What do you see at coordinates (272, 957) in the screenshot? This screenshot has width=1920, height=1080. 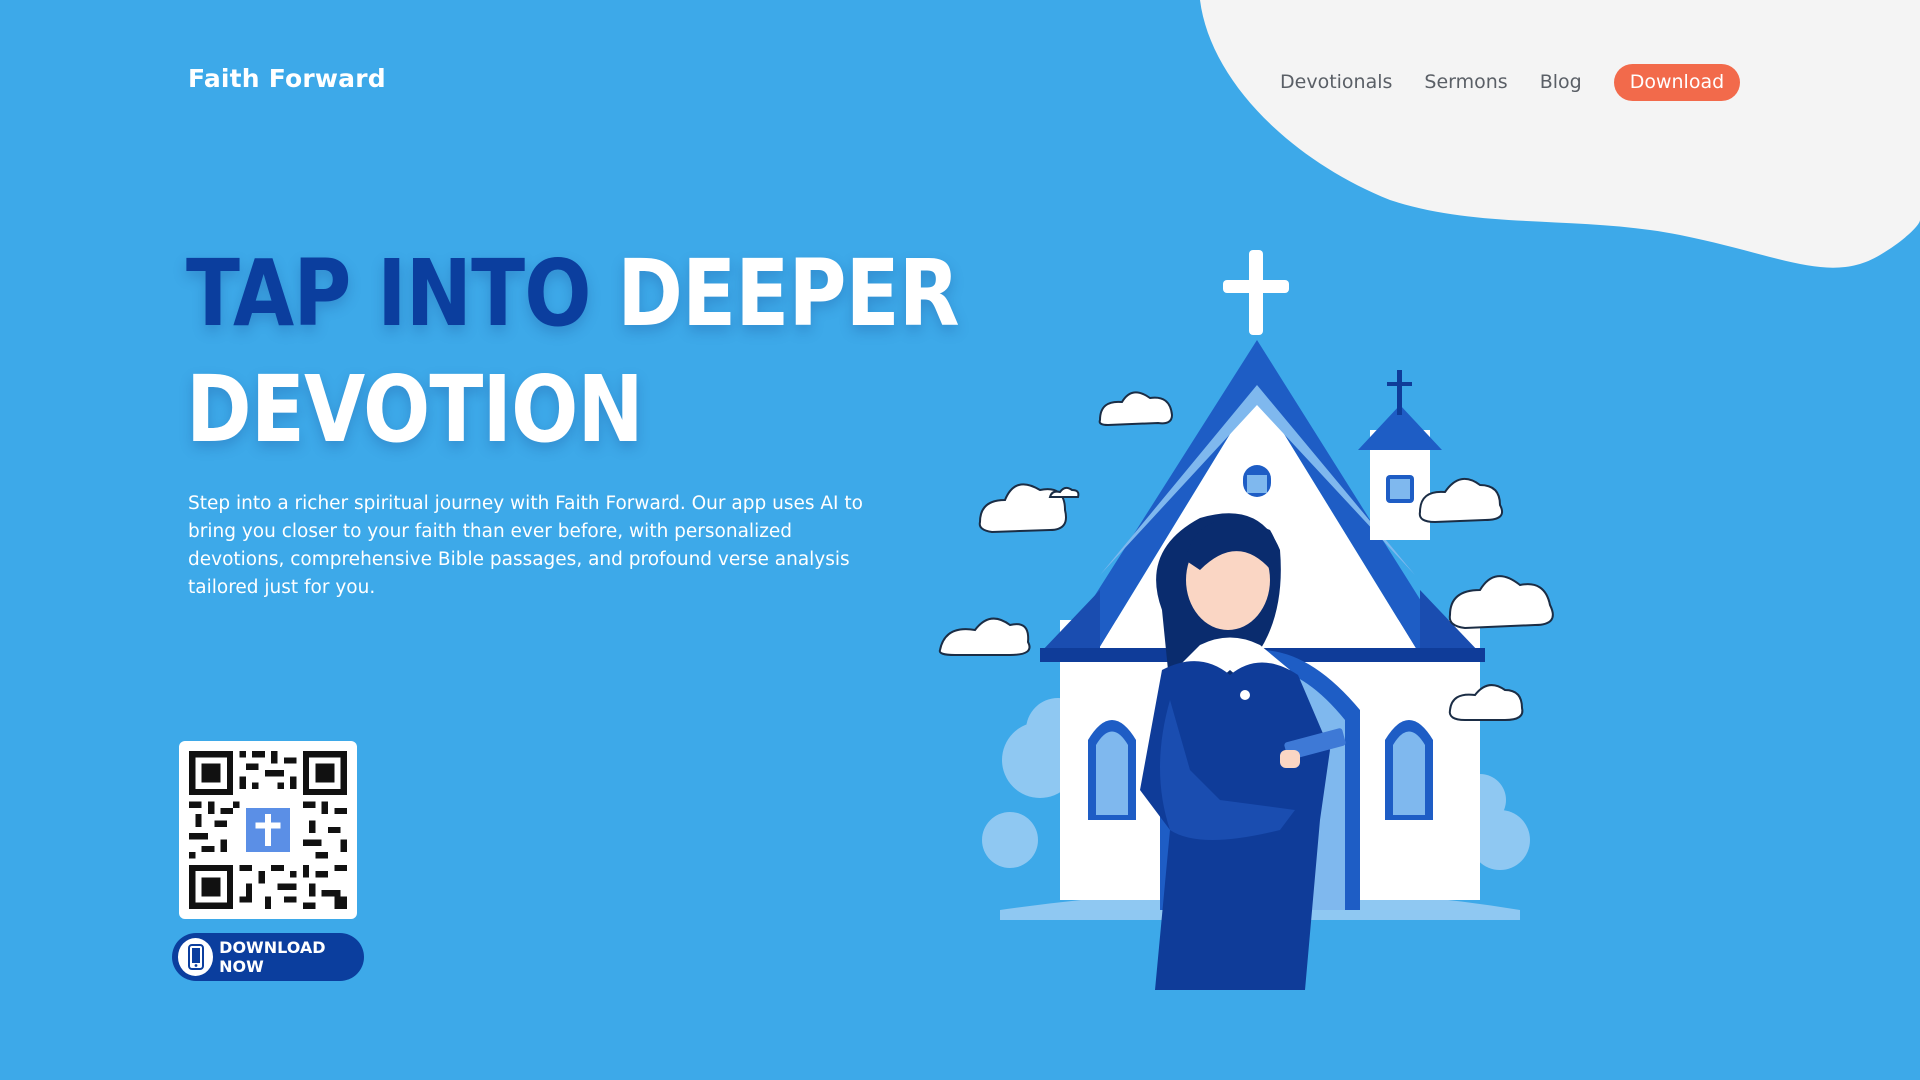 I see `download-now-label: DOWNLOAD NOW` at bounding box center [272, 957].